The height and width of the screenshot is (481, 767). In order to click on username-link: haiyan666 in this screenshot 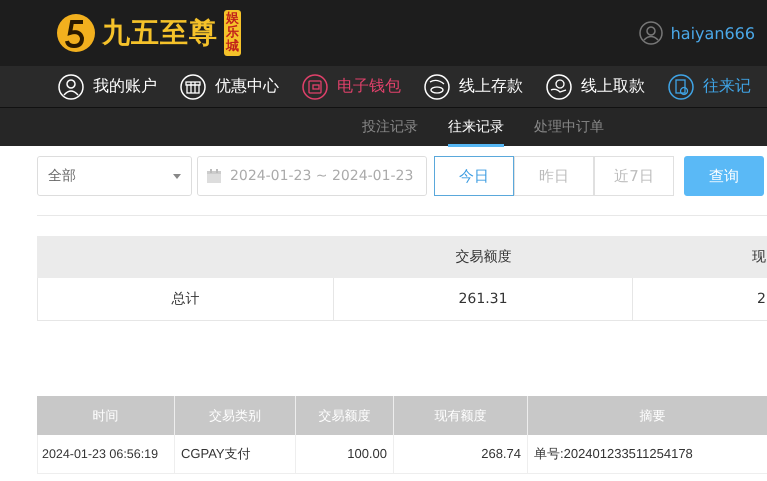, I will do `click(712, 33)`.